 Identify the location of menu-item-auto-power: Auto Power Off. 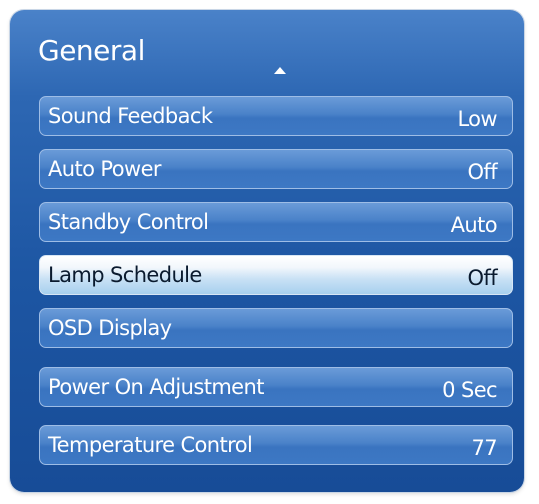
(276, 169).